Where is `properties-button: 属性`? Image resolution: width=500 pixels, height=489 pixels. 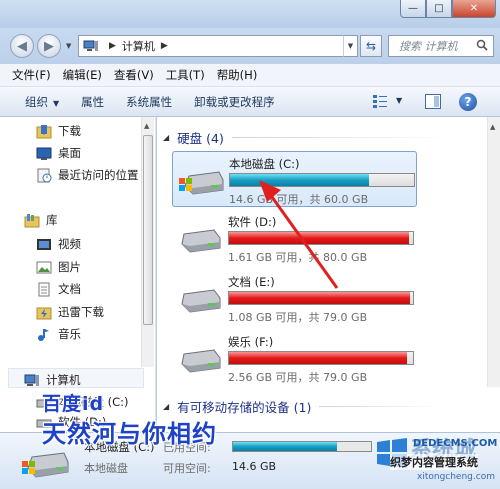
properties-button: 属性 is located at coordinates (92, 102).